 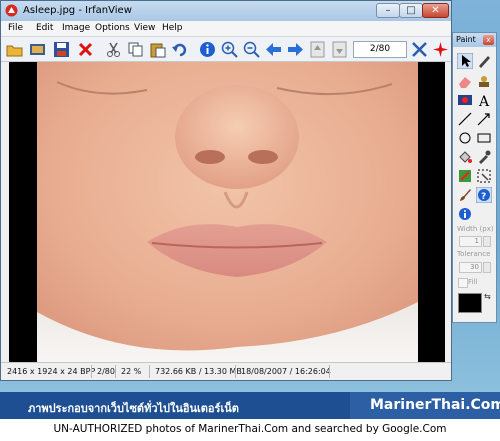 I want to click on brand-box: MarinerThai.Com, so click(x=425, y=405).